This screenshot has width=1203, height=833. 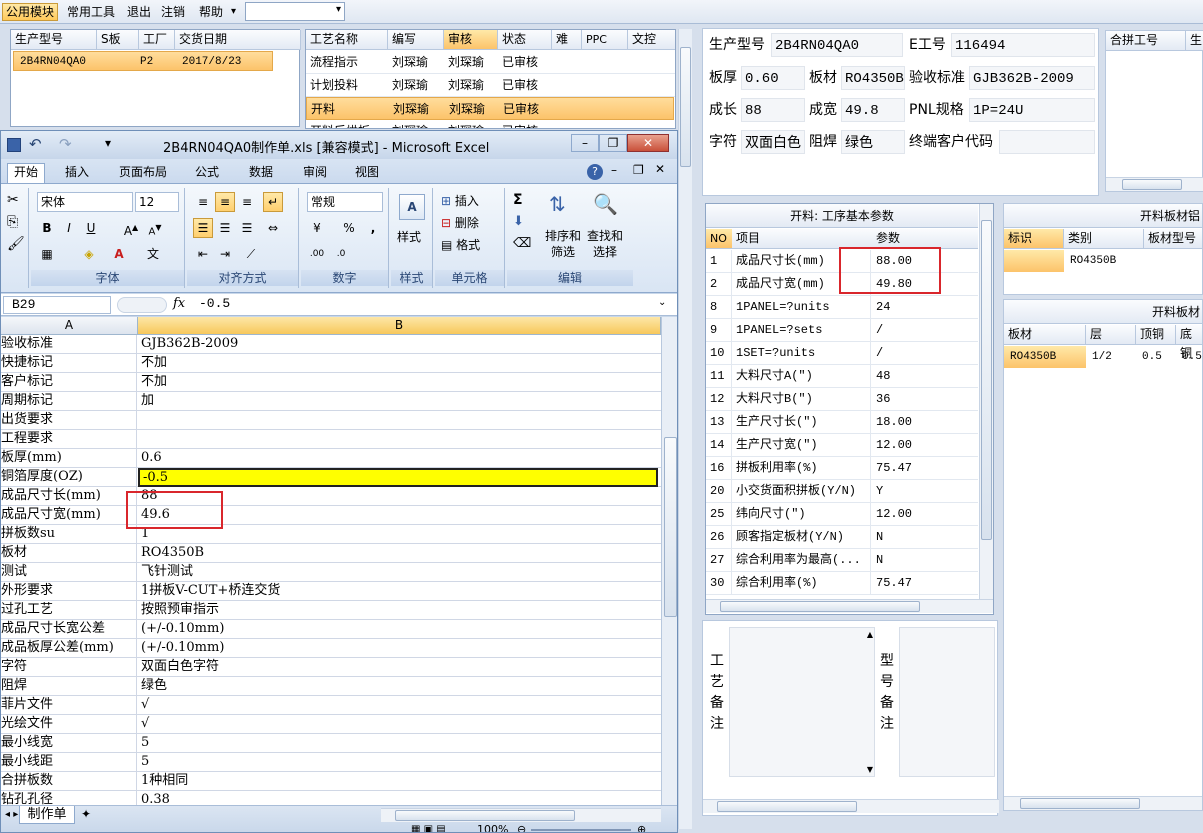 What do you see at coordinates (398, 781) in the screenshot?
I see `cell-b: 1种相同` at bounding box center [398, 781].